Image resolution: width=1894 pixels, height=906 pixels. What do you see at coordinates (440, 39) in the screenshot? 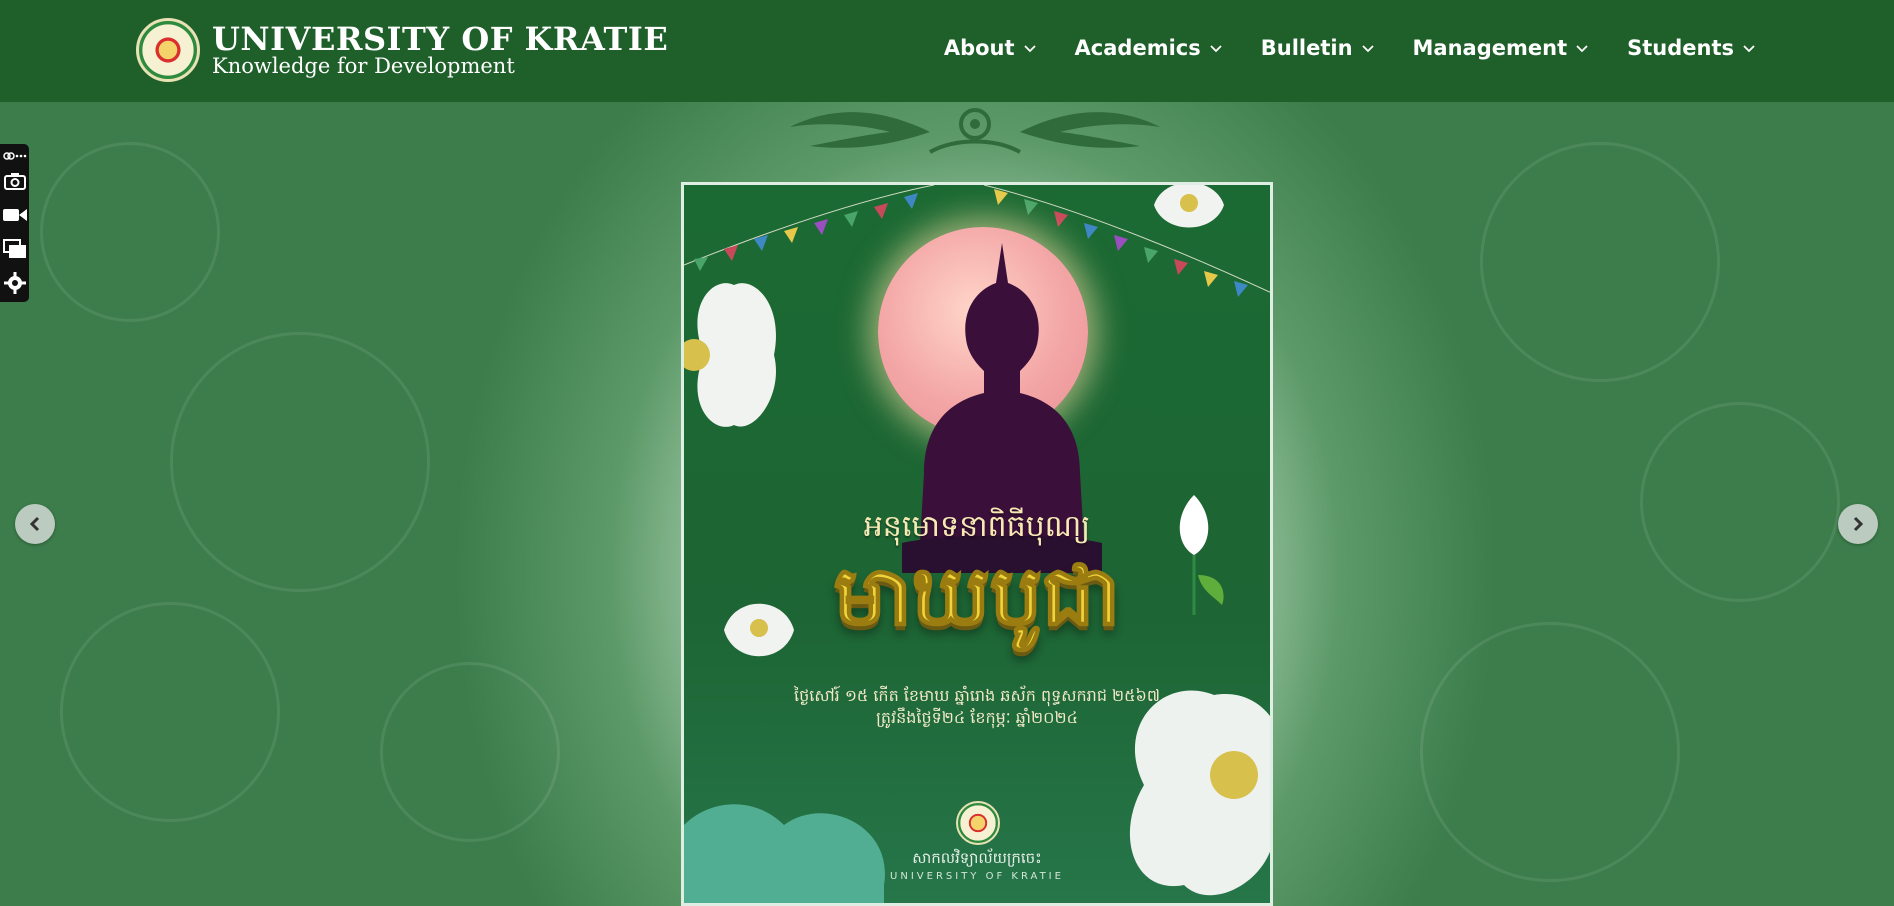
I see `site-title: UNIVERSITY OF KRATIE` at bounding box center [440, 39].